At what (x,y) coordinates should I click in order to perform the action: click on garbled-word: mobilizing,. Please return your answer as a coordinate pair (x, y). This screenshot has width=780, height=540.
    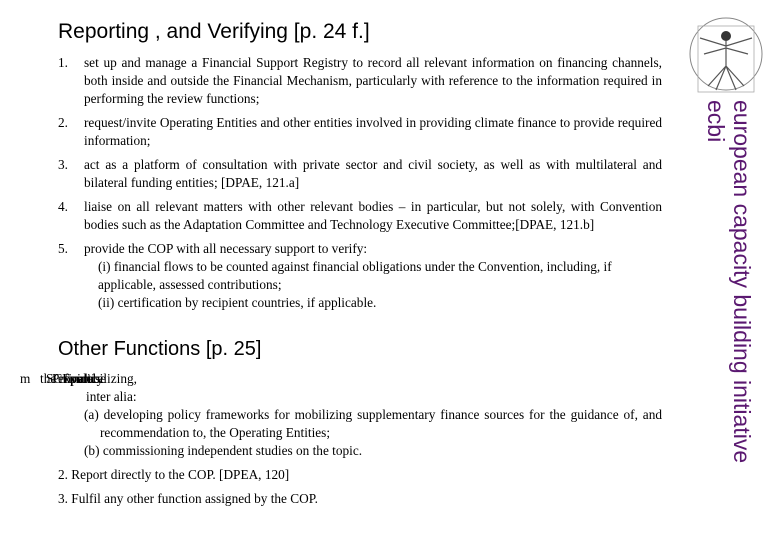
    Looking at the image, I should click on (106, 378).